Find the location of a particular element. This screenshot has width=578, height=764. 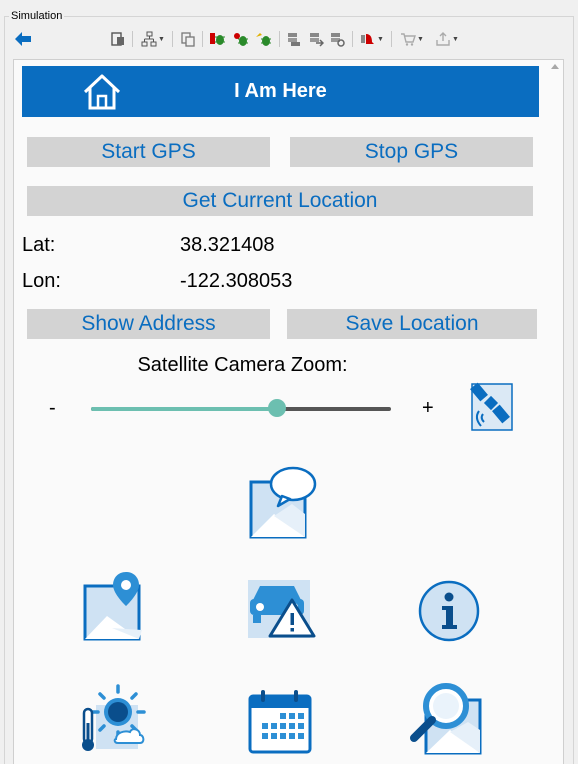

map-search-icon is located at coordinates (446, 717).